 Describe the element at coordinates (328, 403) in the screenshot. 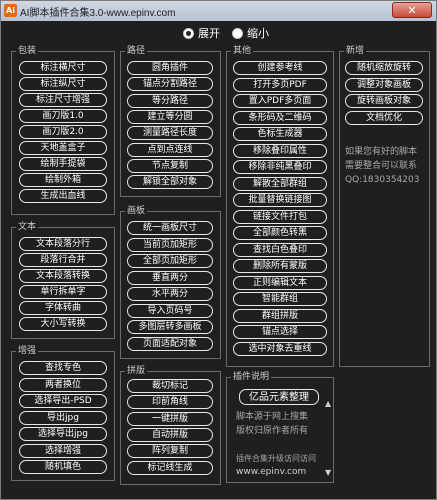

I see `scroll-up-icon: ▲` at that location.